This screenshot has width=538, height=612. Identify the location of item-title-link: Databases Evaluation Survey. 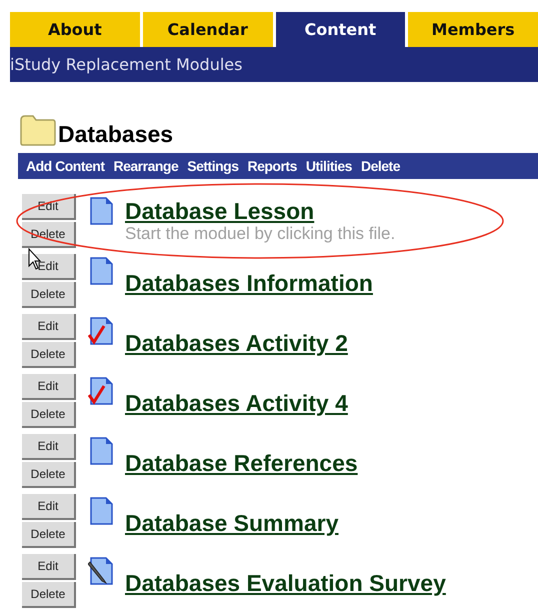
(285, 583).